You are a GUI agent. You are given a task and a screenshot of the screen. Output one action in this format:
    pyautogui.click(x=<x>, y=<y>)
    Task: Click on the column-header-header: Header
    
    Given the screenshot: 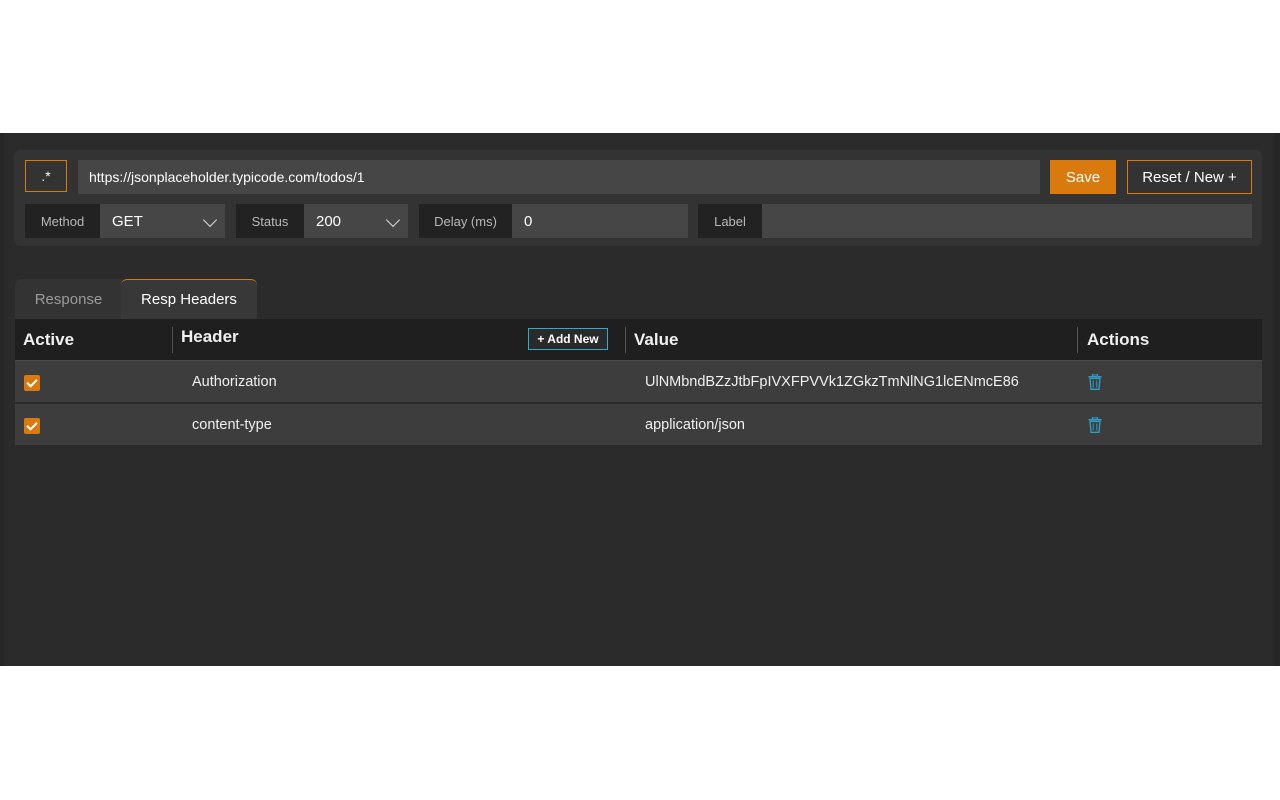 What is the action you would take?
    pyautogui.click(x=210, y=336)
    